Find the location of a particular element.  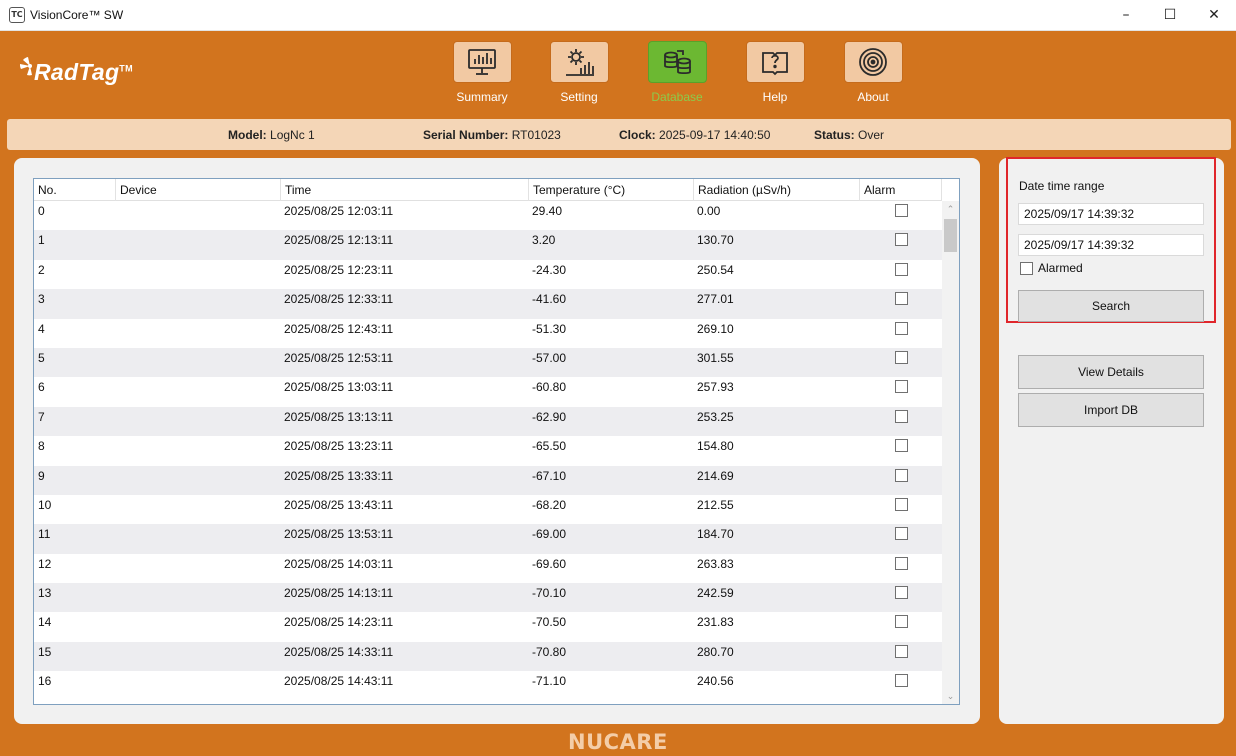

column-header-temperature: Temperature (°C) is located at coordinates (611, 190).